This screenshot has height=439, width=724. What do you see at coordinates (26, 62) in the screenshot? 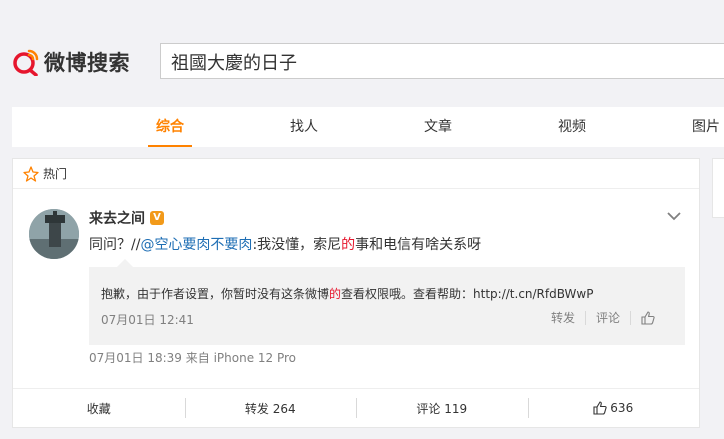
I see `weibo-logo-icon` at bounding box center [26, 62].